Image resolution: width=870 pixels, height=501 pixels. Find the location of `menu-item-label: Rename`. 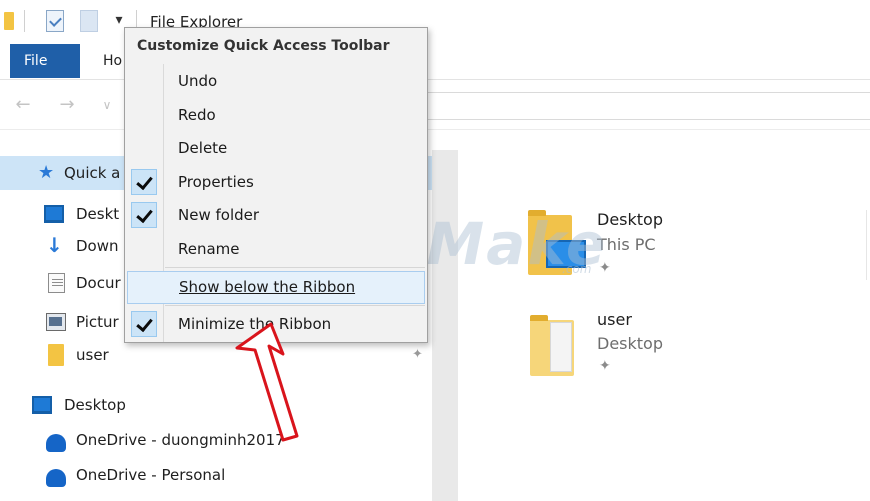

menu-item-label: Rename is located at coordinates (209, 249).